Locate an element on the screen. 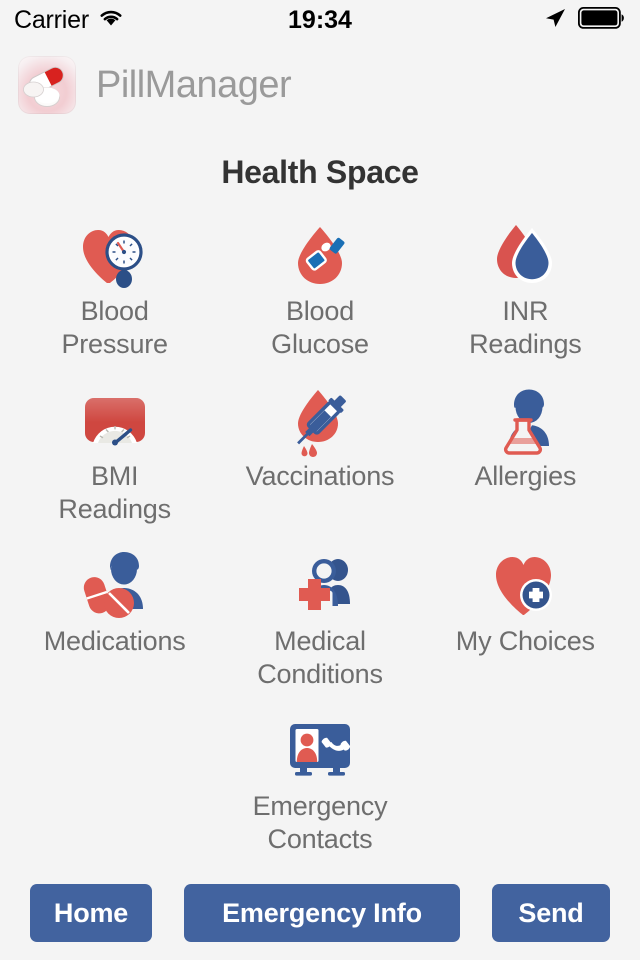 The height and width of the screenshot is (960, 640). grid-item-medical-conditions: Medical Conditions is located at coordinates (319, 625).